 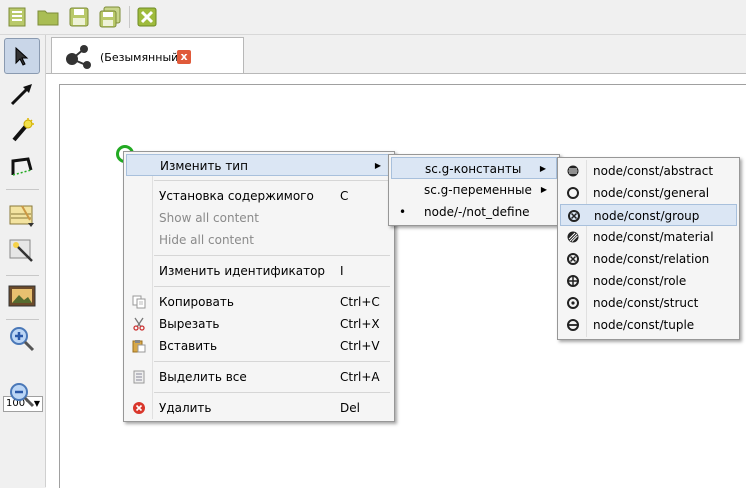 What do you see at coordinates (184, 57) in the screenshot?
I see `tab-close-icon: x` at bounding box center [184, 57].